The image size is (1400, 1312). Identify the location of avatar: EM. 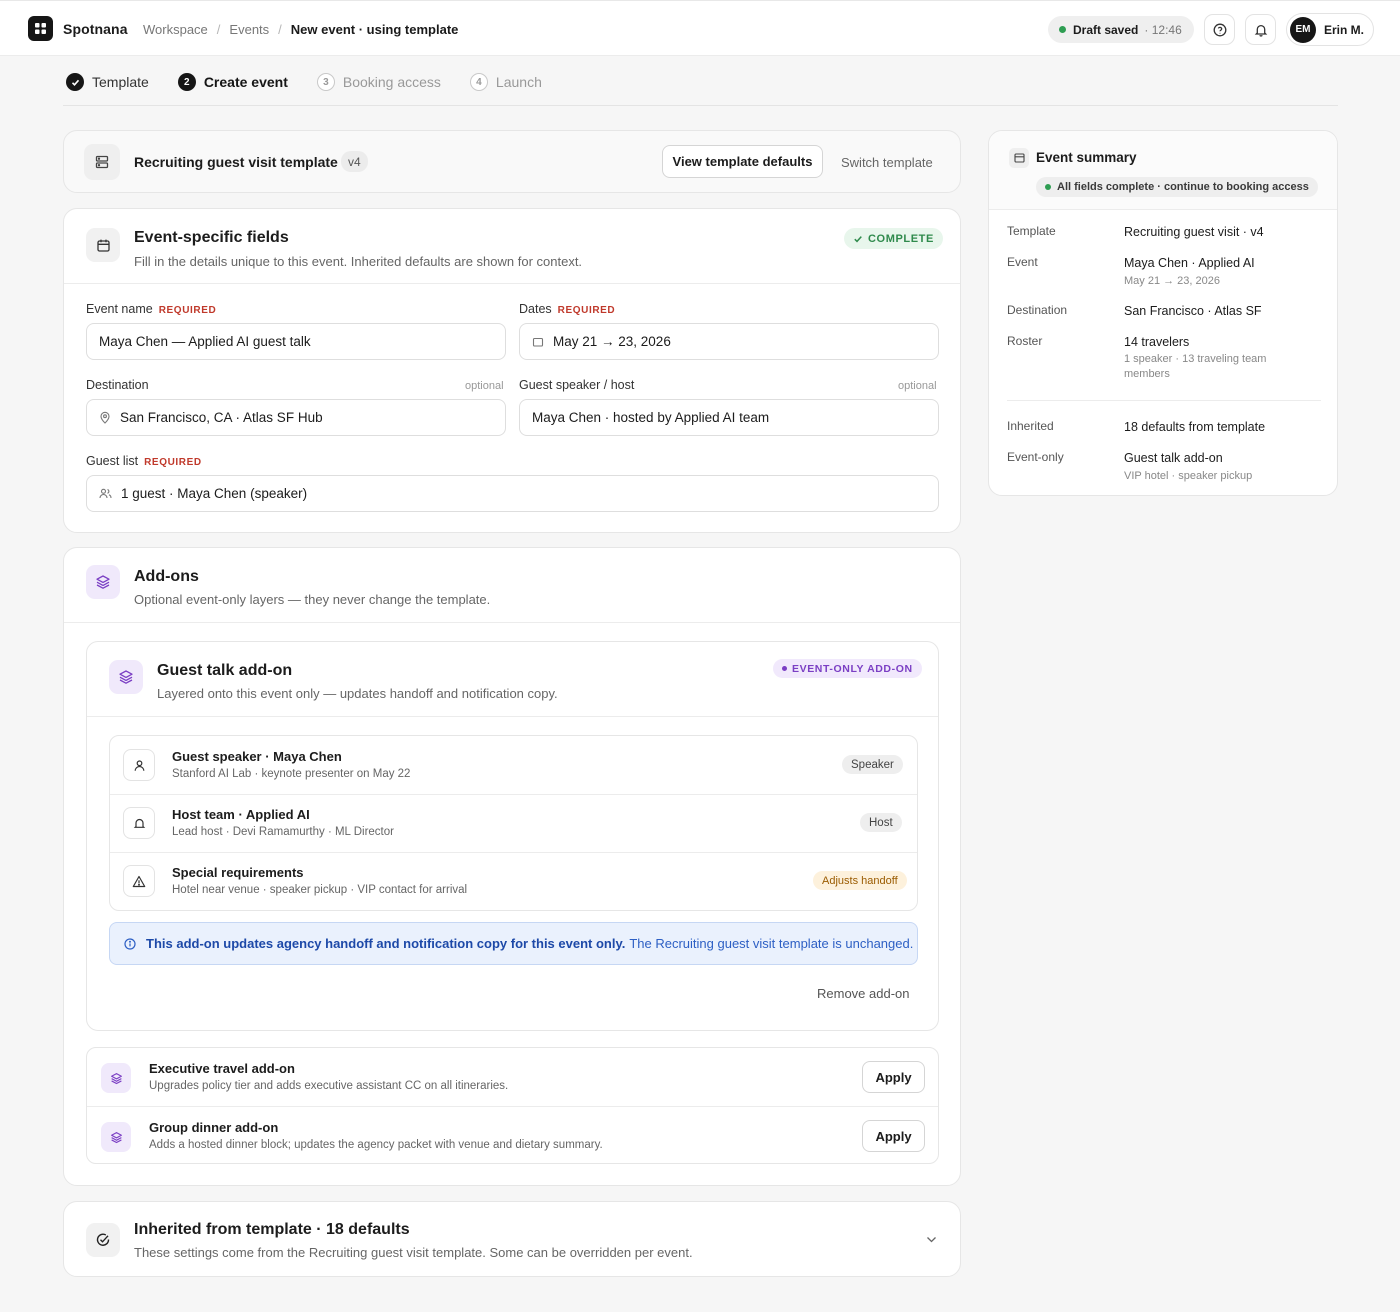
(1303, 29).